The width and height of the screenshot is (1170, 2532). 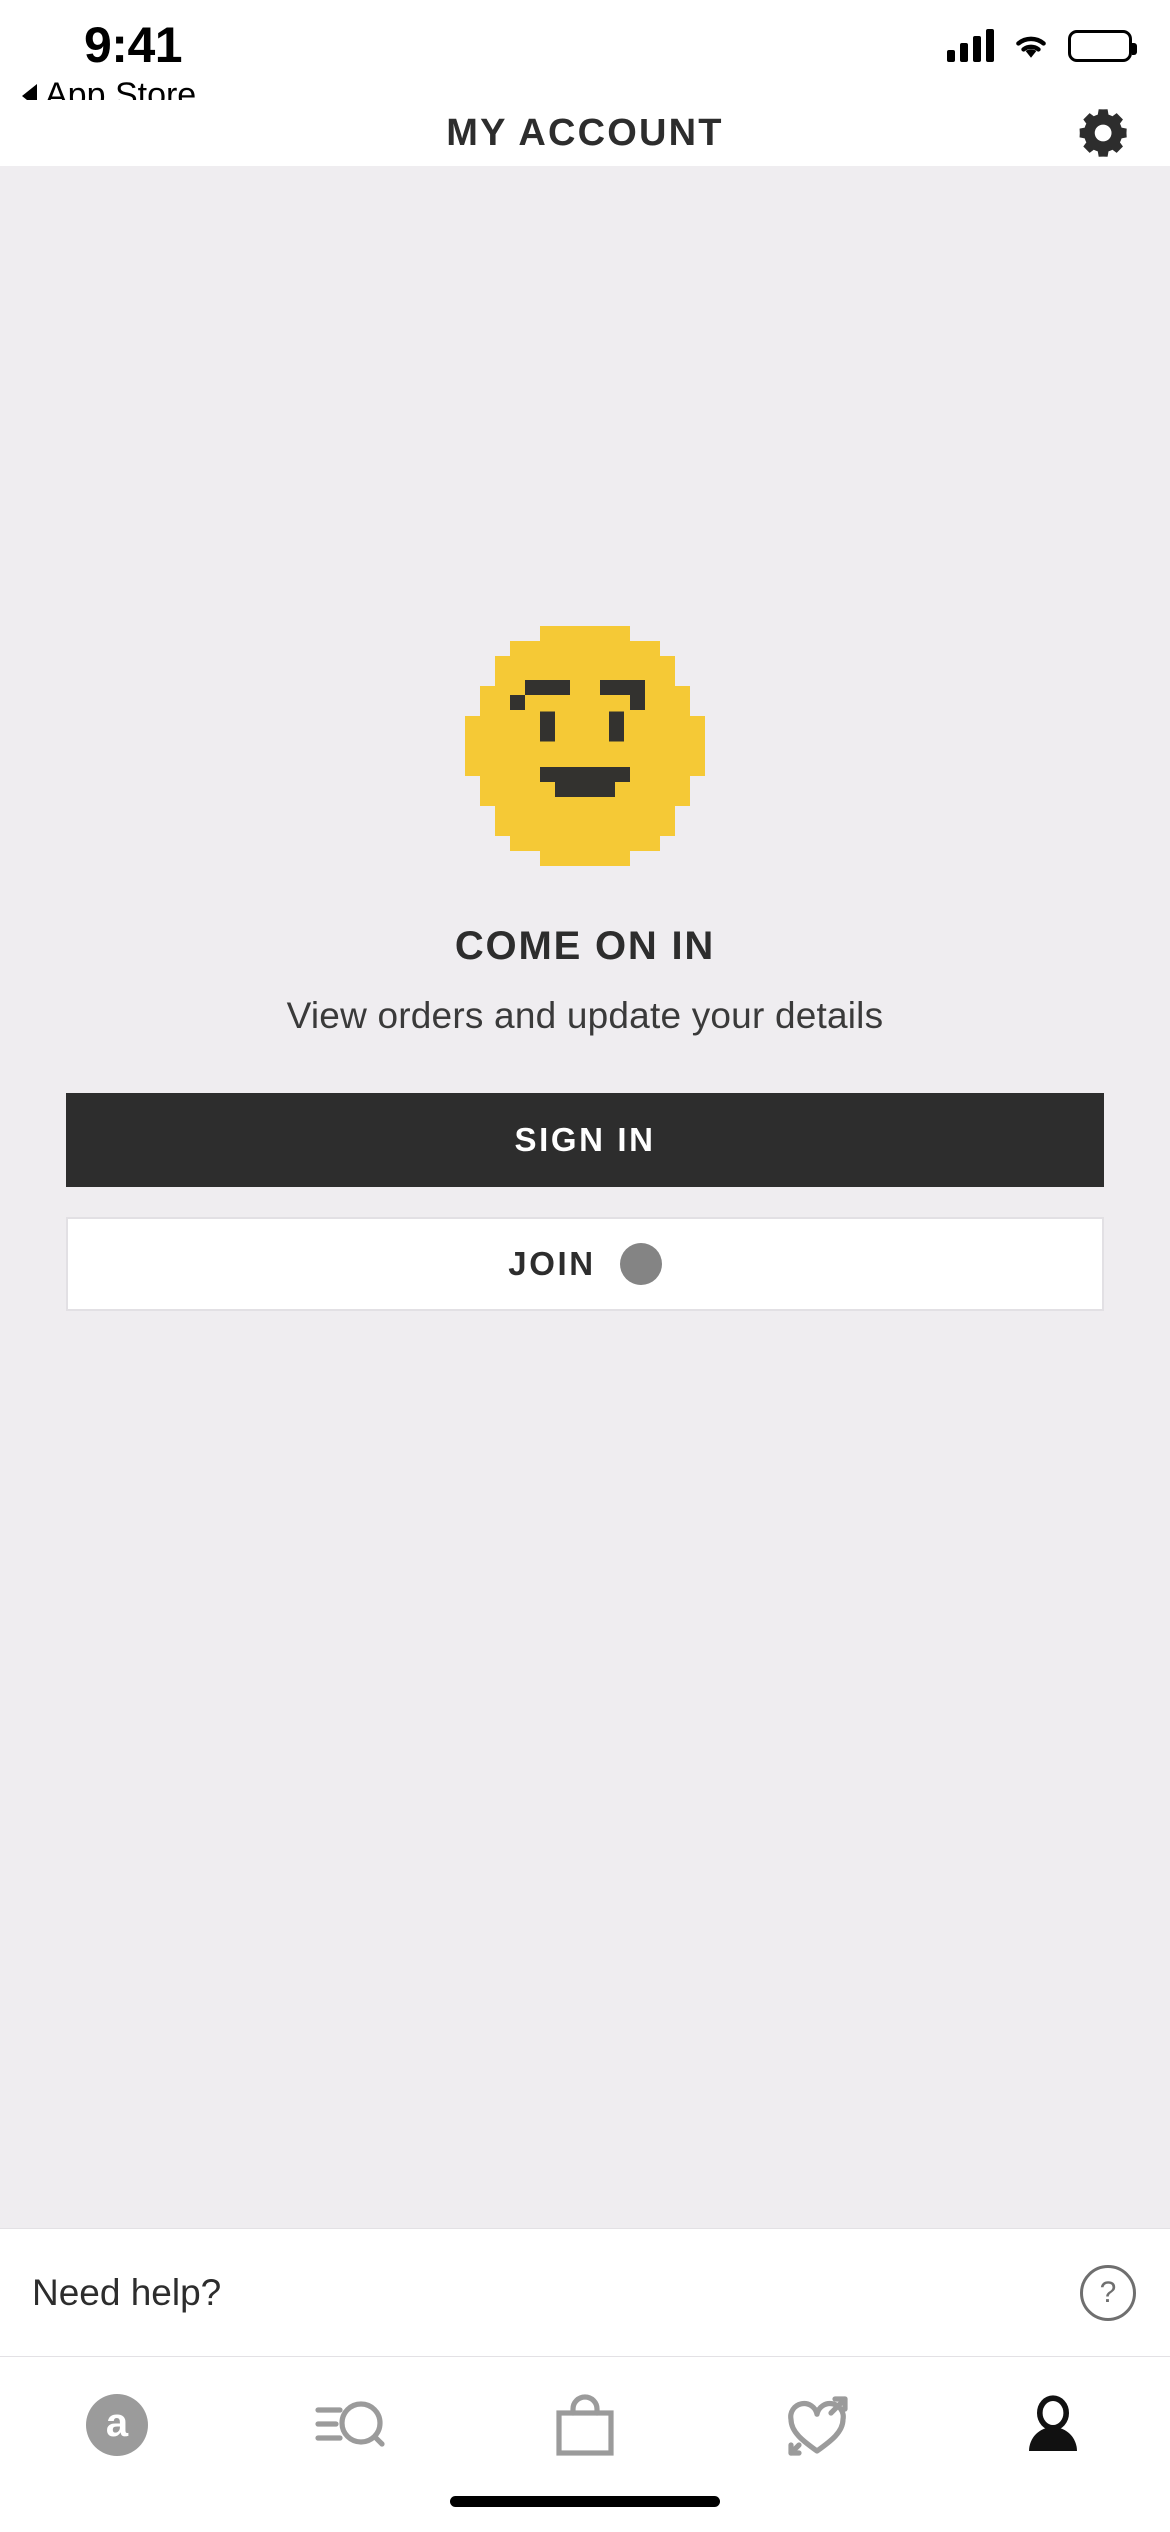 What do you see at coordinates (585, 946) in the screenshot?
I see `hero-headline: COME ON IN` at bounding box center [585, 946].